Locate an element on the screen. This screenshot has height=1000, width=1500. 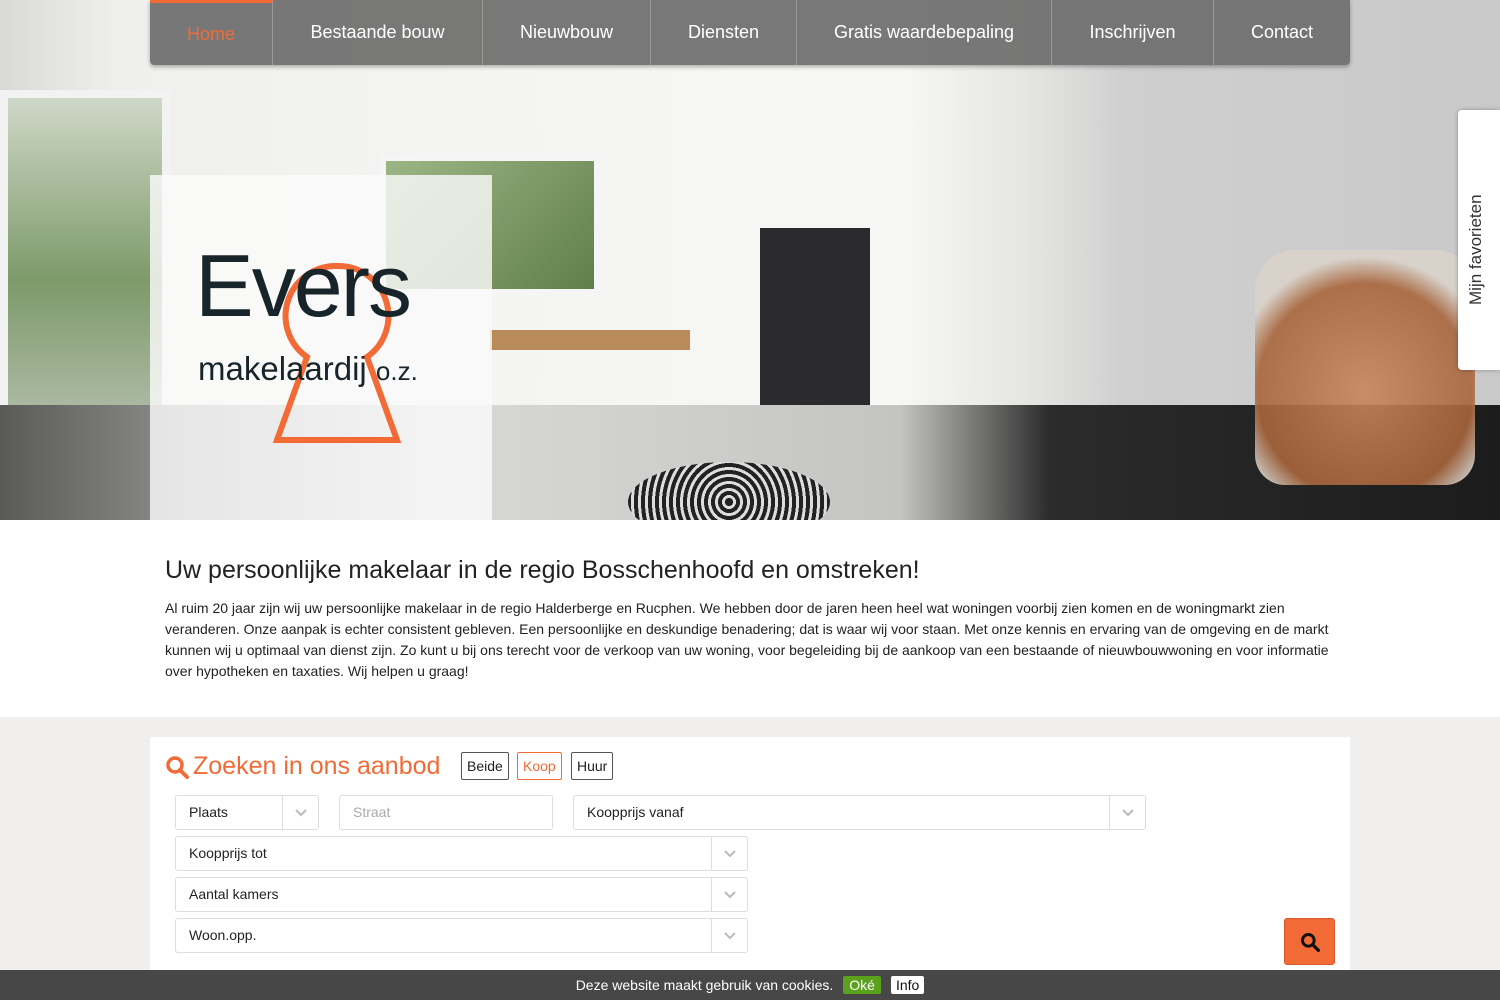
nav-bestaande-bouw: Bestaande bouw is located at coordinates (378, 32).